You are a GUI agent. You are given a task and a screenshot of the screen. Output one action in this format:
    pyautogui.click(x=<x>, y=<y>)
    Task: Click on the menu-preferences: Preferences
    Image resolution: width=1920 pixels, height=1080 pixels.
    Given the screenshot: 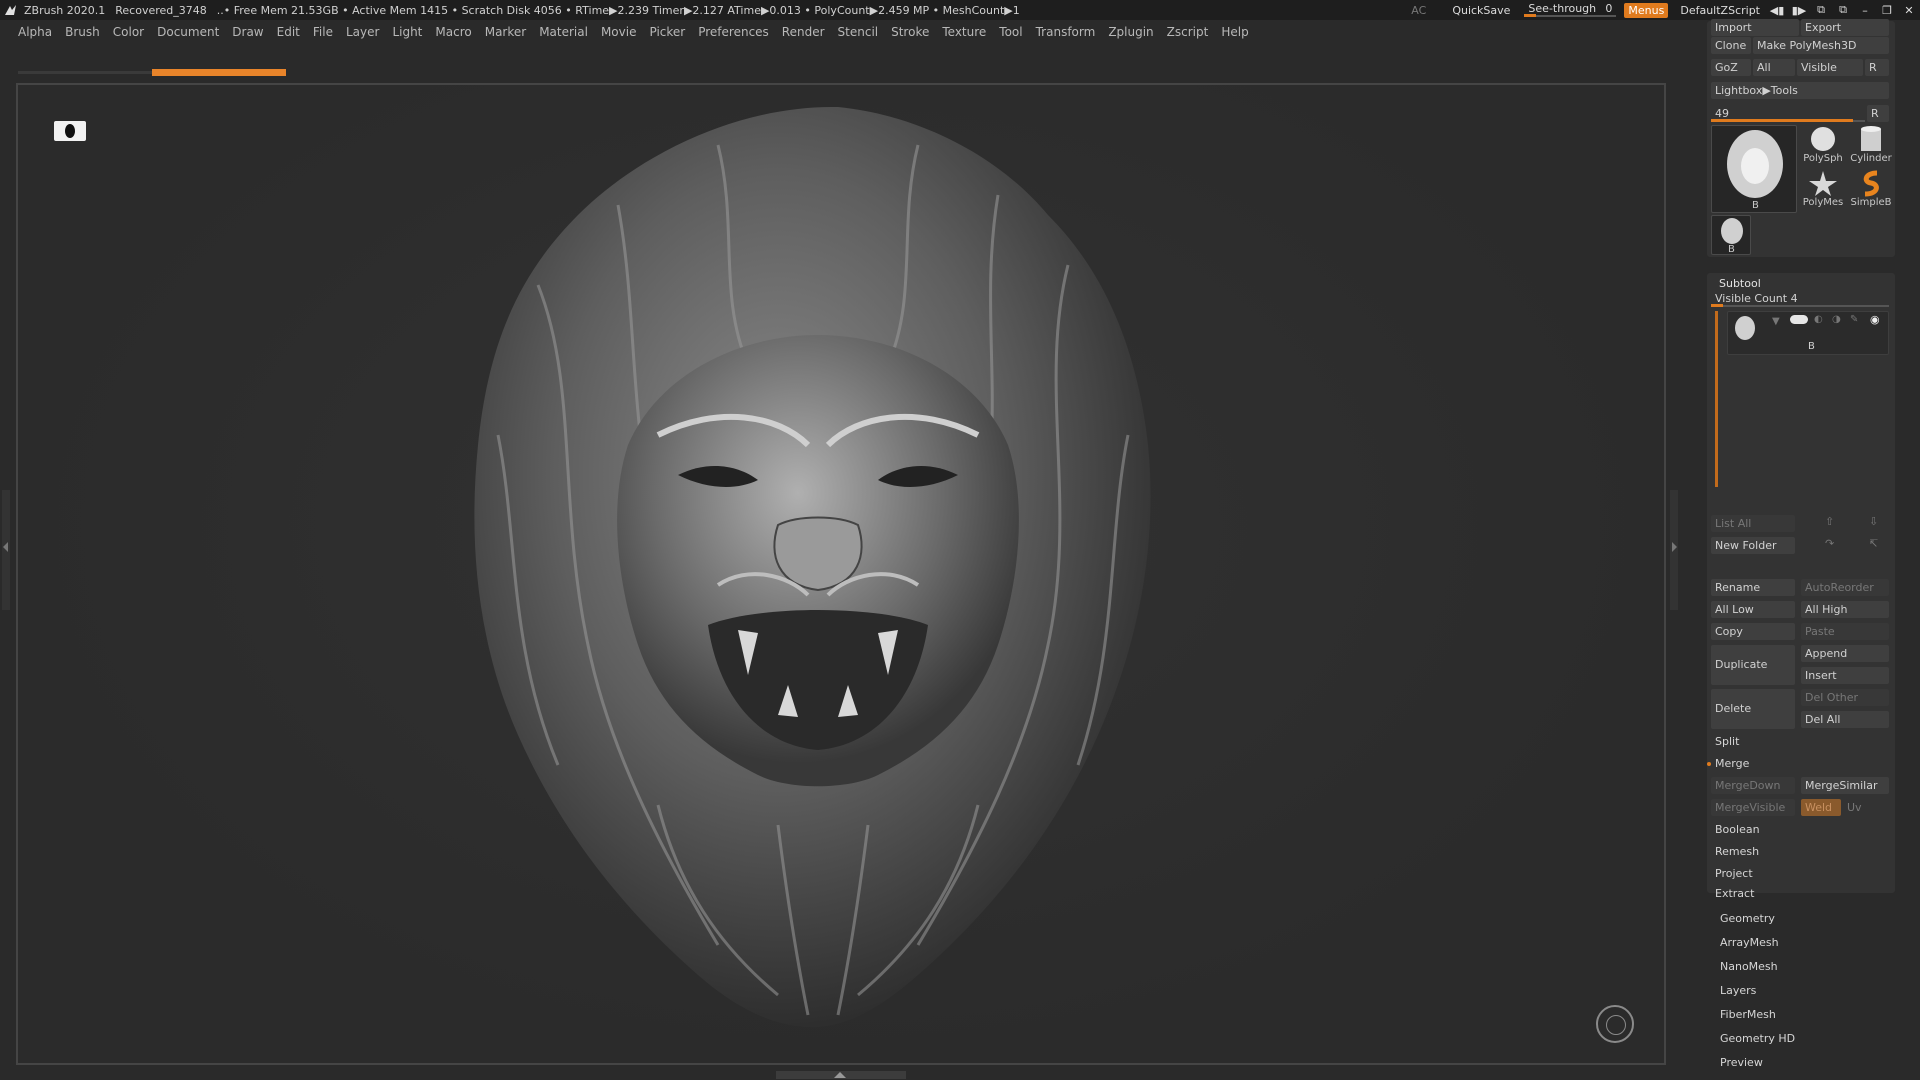 What is the action you would take?
    pyautogui.click(x=733, y=32)
    